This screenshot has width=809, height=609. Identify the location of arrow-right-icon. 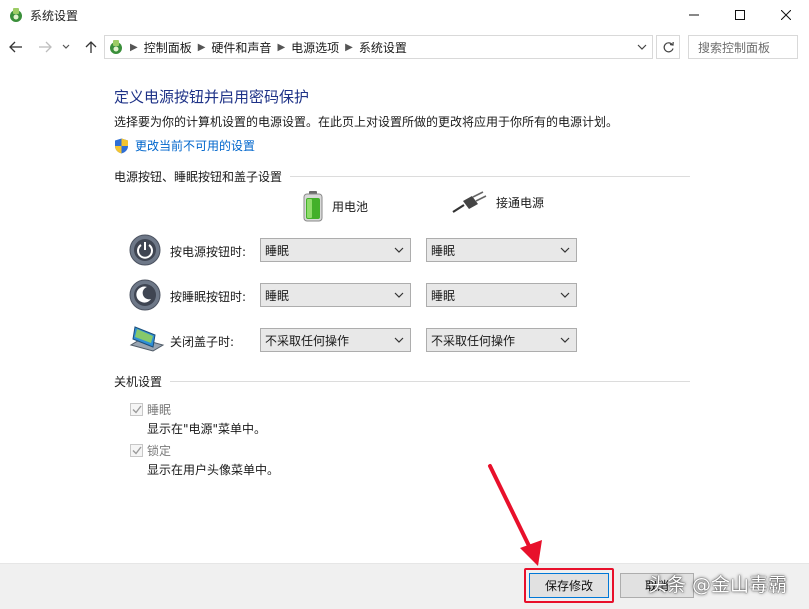
(45, 47).